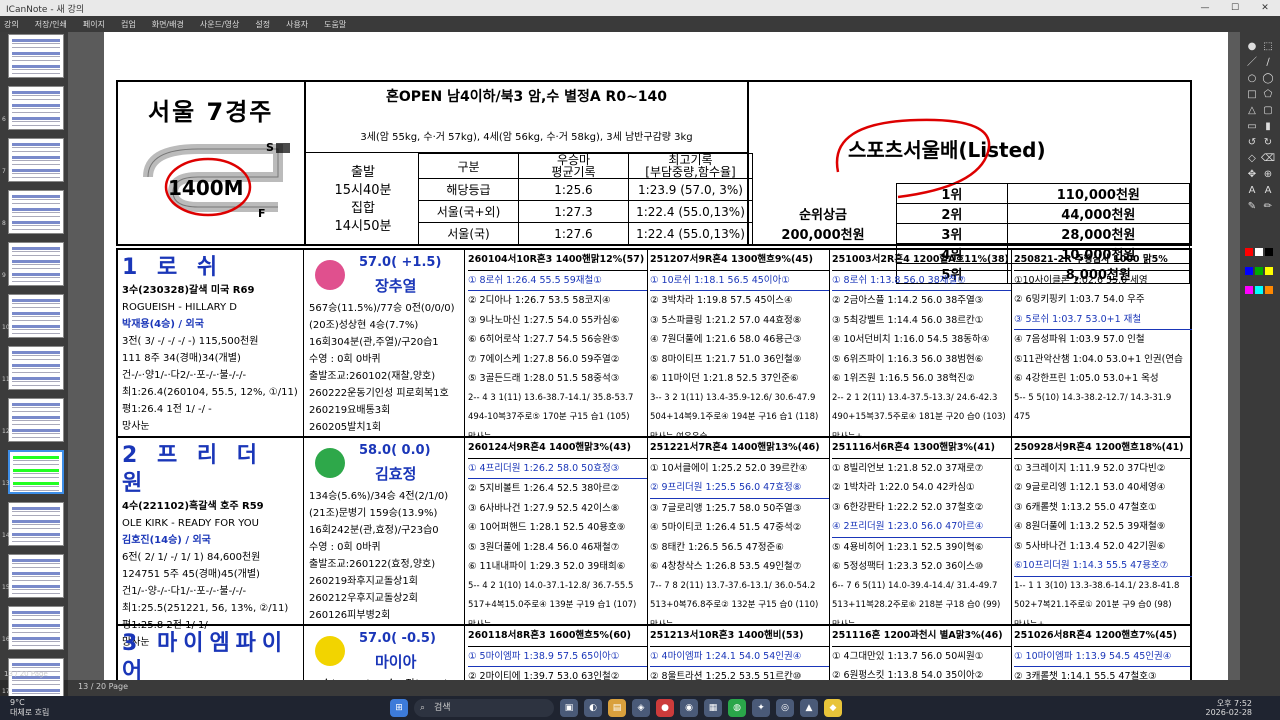 This screenshot has height=720, width=1280. I want to click on menu-item: 컵업, so click(128, 24).